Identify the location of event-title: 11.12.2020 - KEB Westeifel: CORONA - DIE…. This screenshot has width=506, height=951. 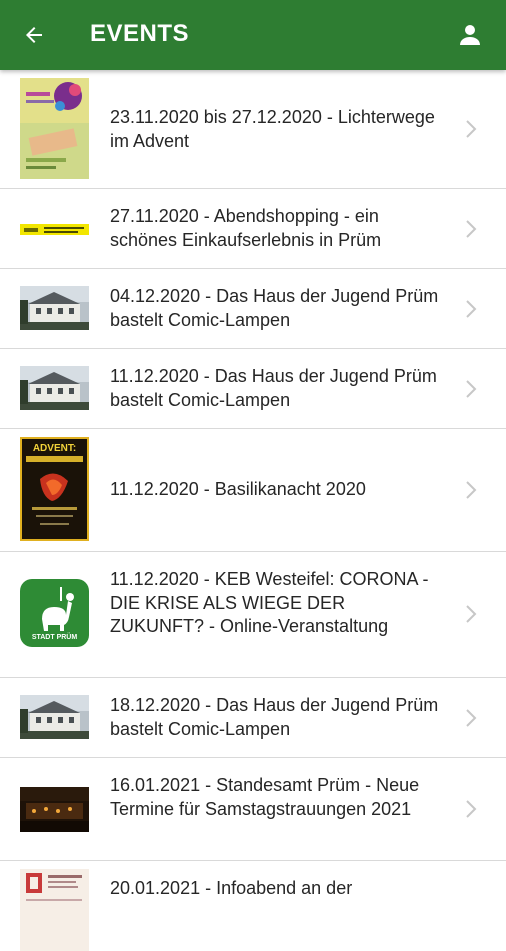
(269, 602).